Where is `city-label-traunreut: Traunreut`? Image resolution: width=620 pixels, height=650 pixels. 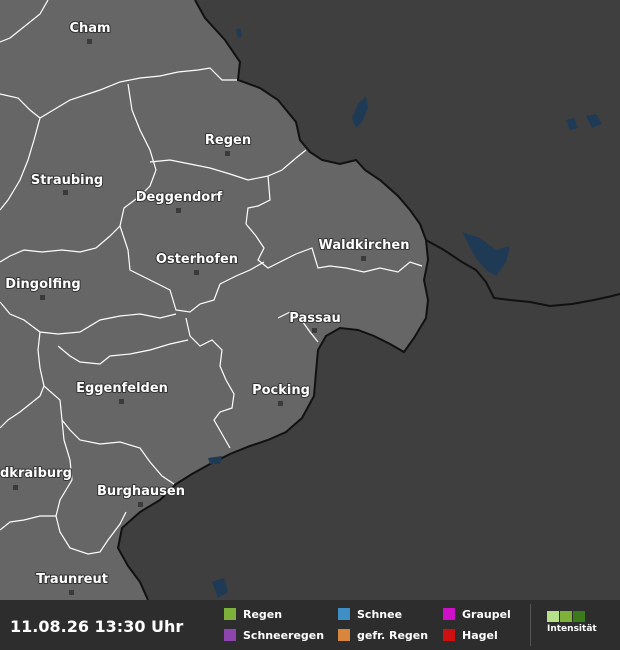 city-label-traunreut: Traunreut is located at coordinates (72, 579).